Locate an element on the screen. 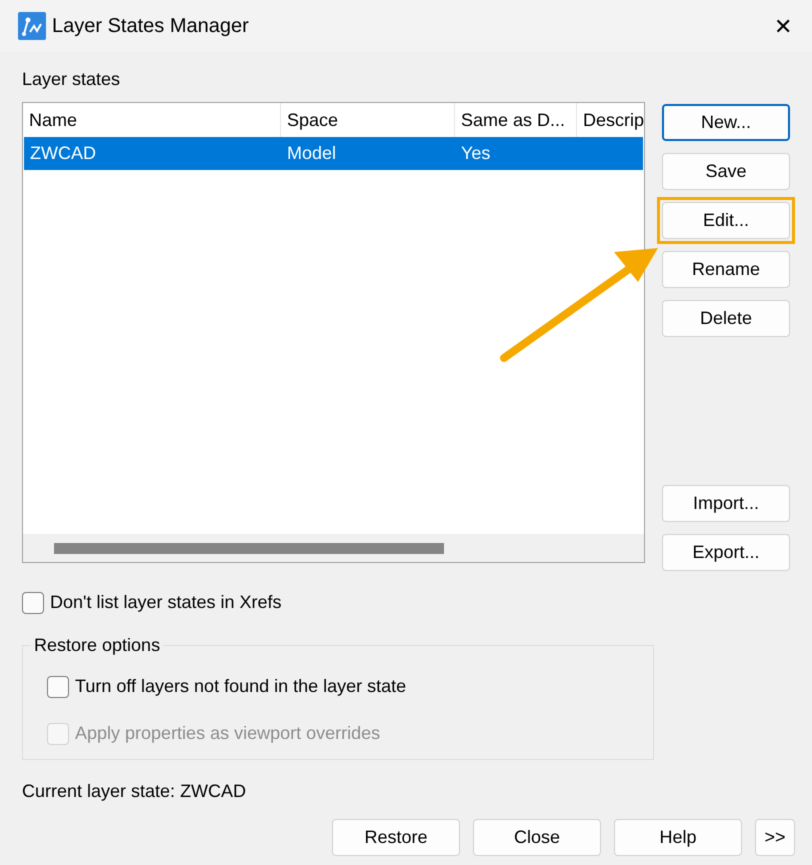  app-icon is located at coordinates (32, 26).